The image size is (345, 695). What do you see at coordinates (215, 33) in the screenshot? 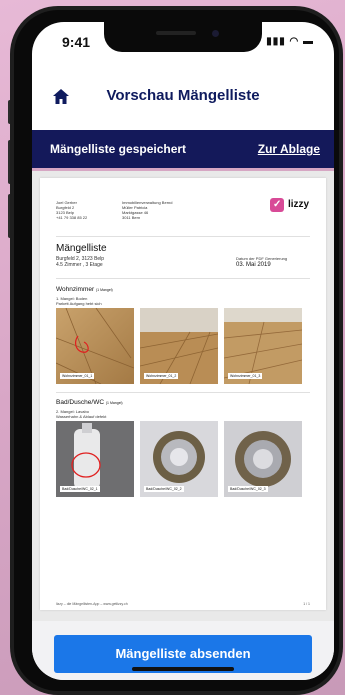
I see `front-camera` at bounding box center [215, 33].